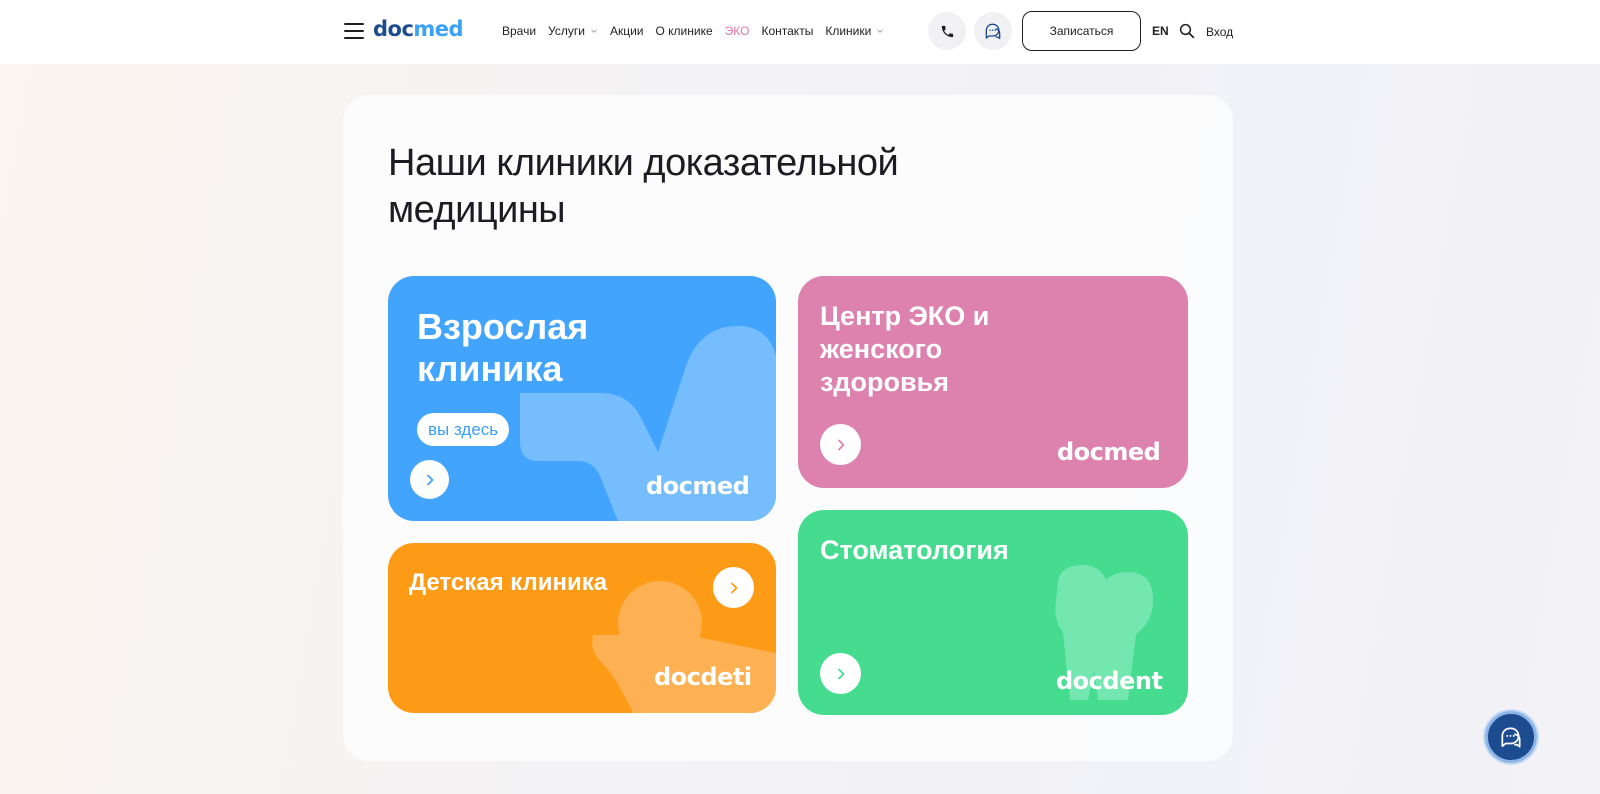 The width and height of the screenshot is (1600, 794). Describe the element at coordinates (848, 31) in the screenshot. I see `nav-label: Клиники` at that location.